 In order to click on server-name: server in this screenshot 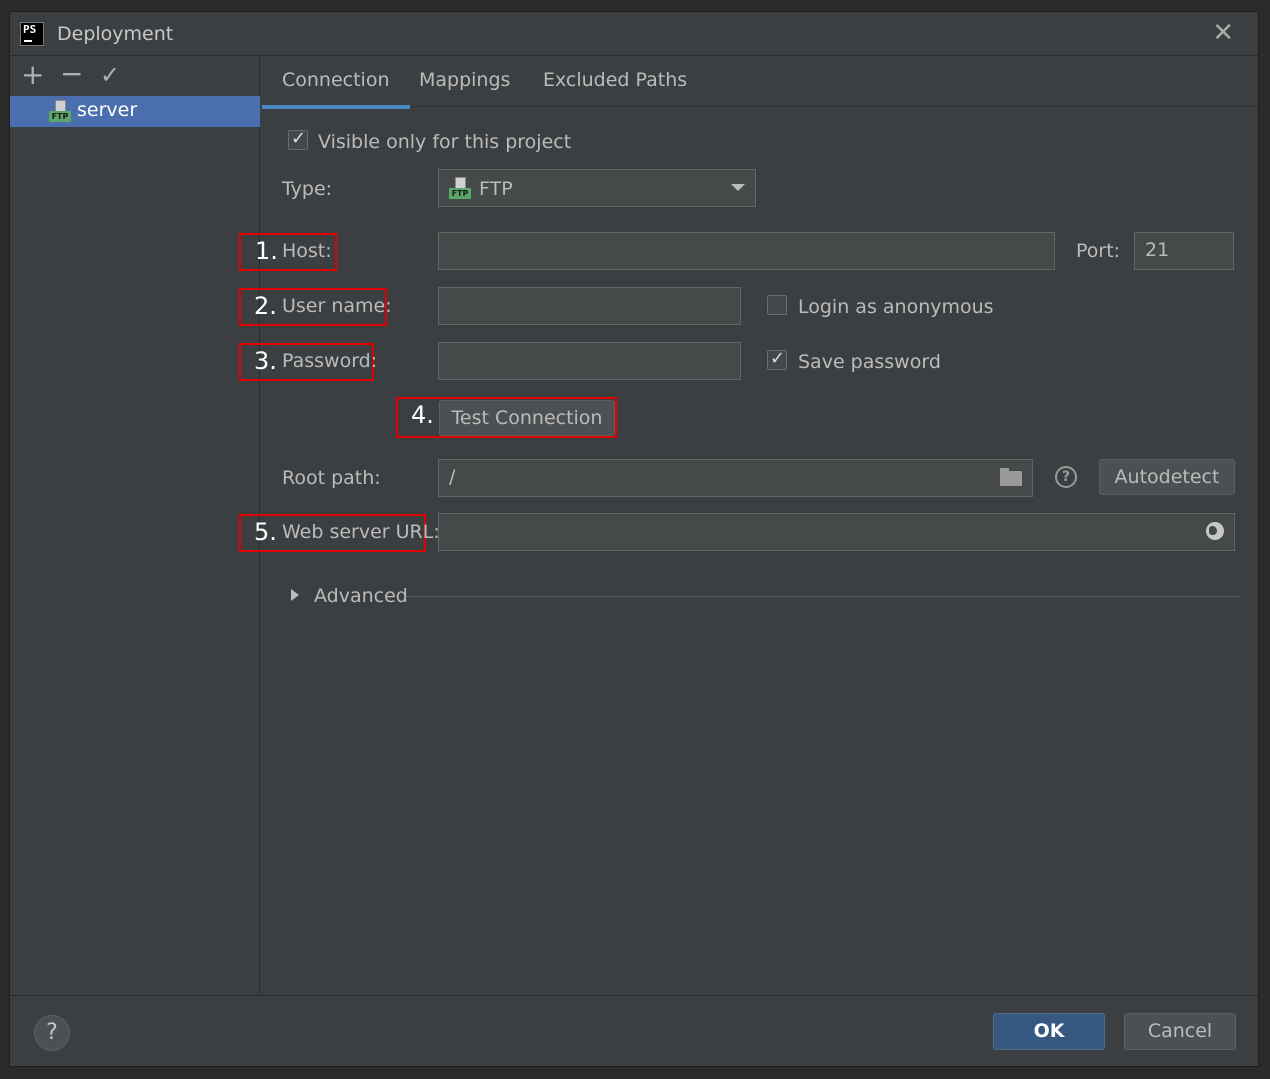, I will do `click(107, 110)`.